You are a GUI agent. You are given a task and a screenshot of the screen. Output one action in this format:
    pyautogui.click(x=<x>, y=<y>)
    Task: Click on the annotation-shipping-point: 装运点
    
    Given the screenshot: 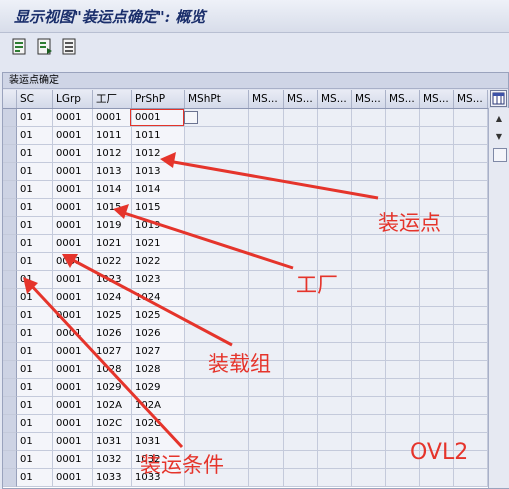 What is the action you would take?
    pyautogui.click(x=409, y=223)
    